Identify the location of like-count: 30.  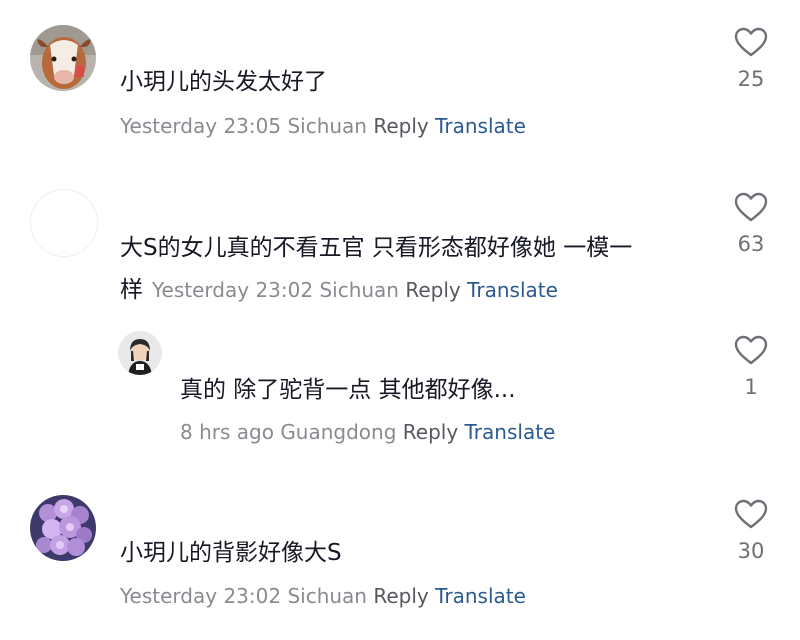
(751, 551).